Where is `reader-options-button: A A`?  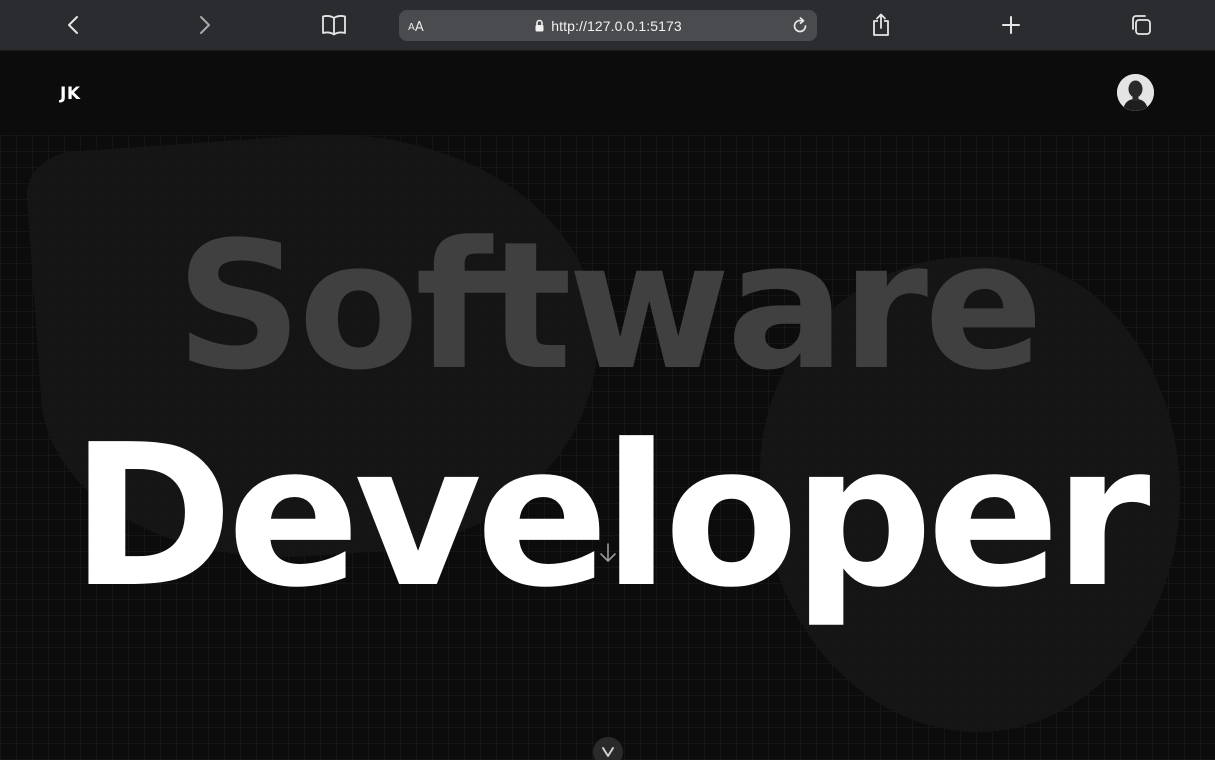 reader-options-button: A A is located at coordinates (416, 25).